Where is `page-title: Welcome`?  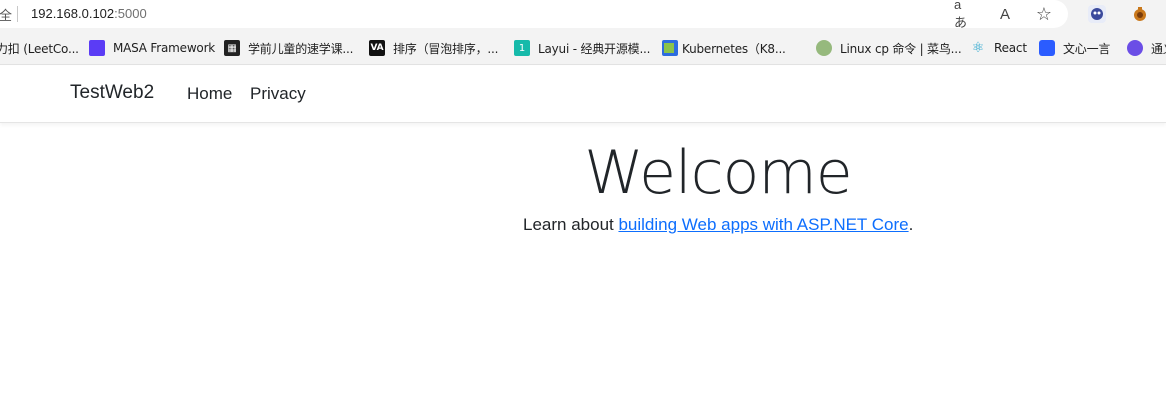 page-title: Welcome is located at coordinates (718, 173).